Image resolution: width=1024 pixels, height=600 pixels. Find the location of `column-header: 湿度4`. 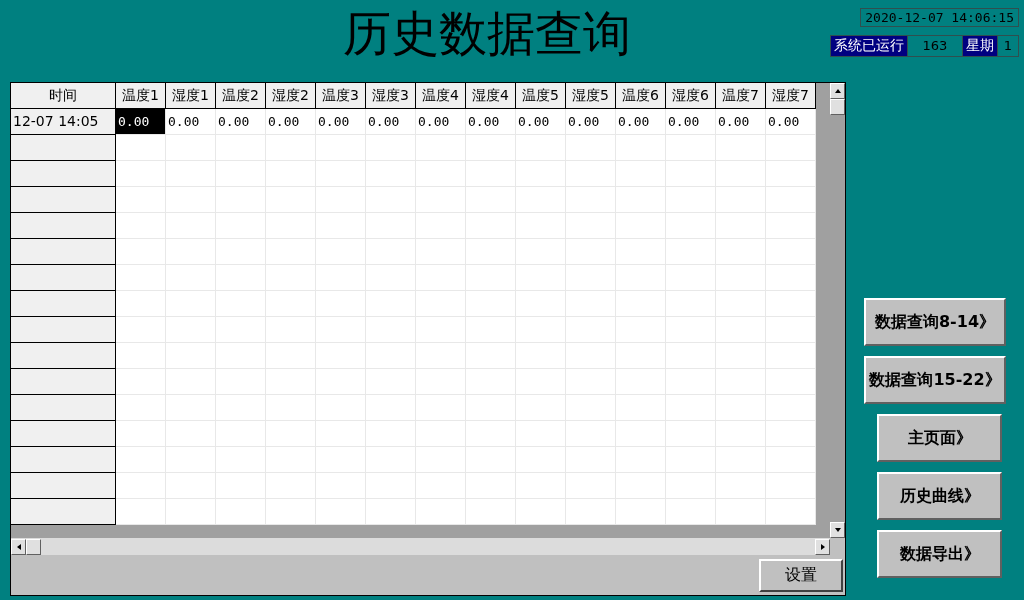

column-header: 湿度4 is located at coordinates (491, 96).